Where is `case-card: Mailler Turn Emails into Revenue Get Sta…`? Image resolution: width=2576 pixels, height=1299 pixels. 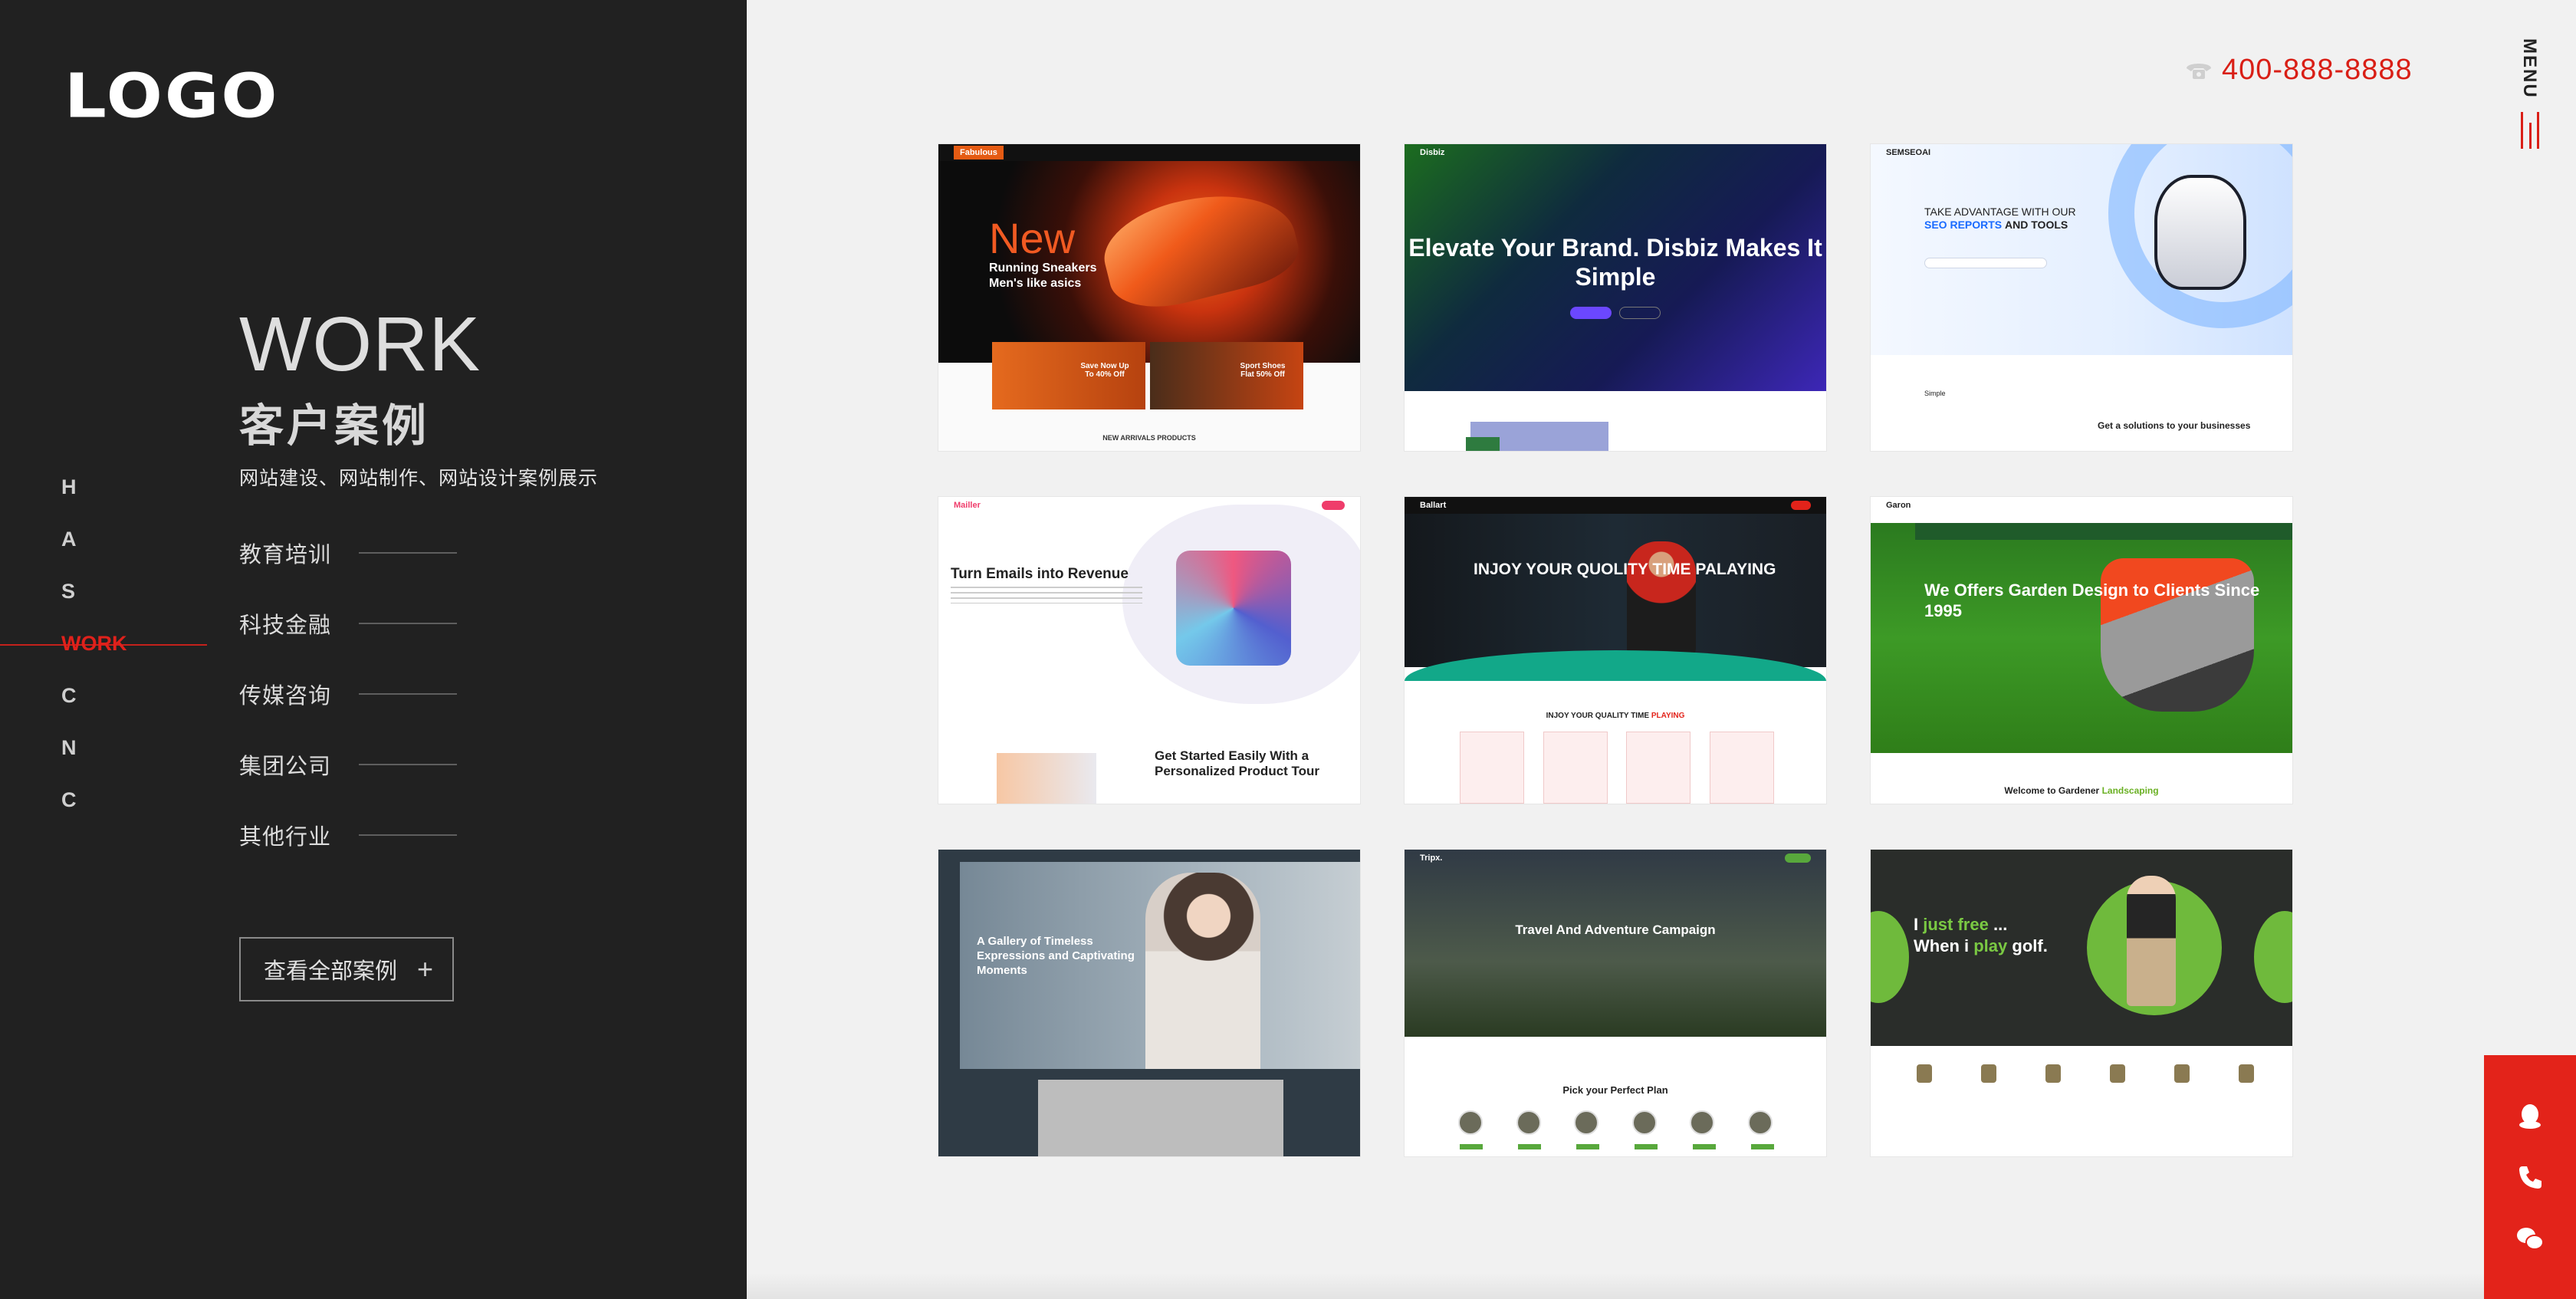
case-card: Mailler Turn Emails into Revenue Get Sta… is located at coordinates (1149, 650).